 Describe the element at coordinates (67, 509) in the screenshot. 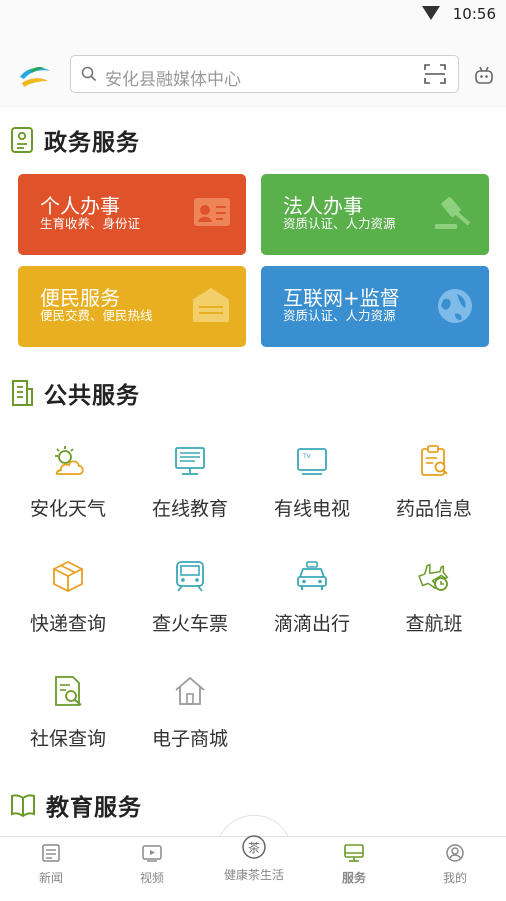

I see `service-label: 安化天气` at that location.